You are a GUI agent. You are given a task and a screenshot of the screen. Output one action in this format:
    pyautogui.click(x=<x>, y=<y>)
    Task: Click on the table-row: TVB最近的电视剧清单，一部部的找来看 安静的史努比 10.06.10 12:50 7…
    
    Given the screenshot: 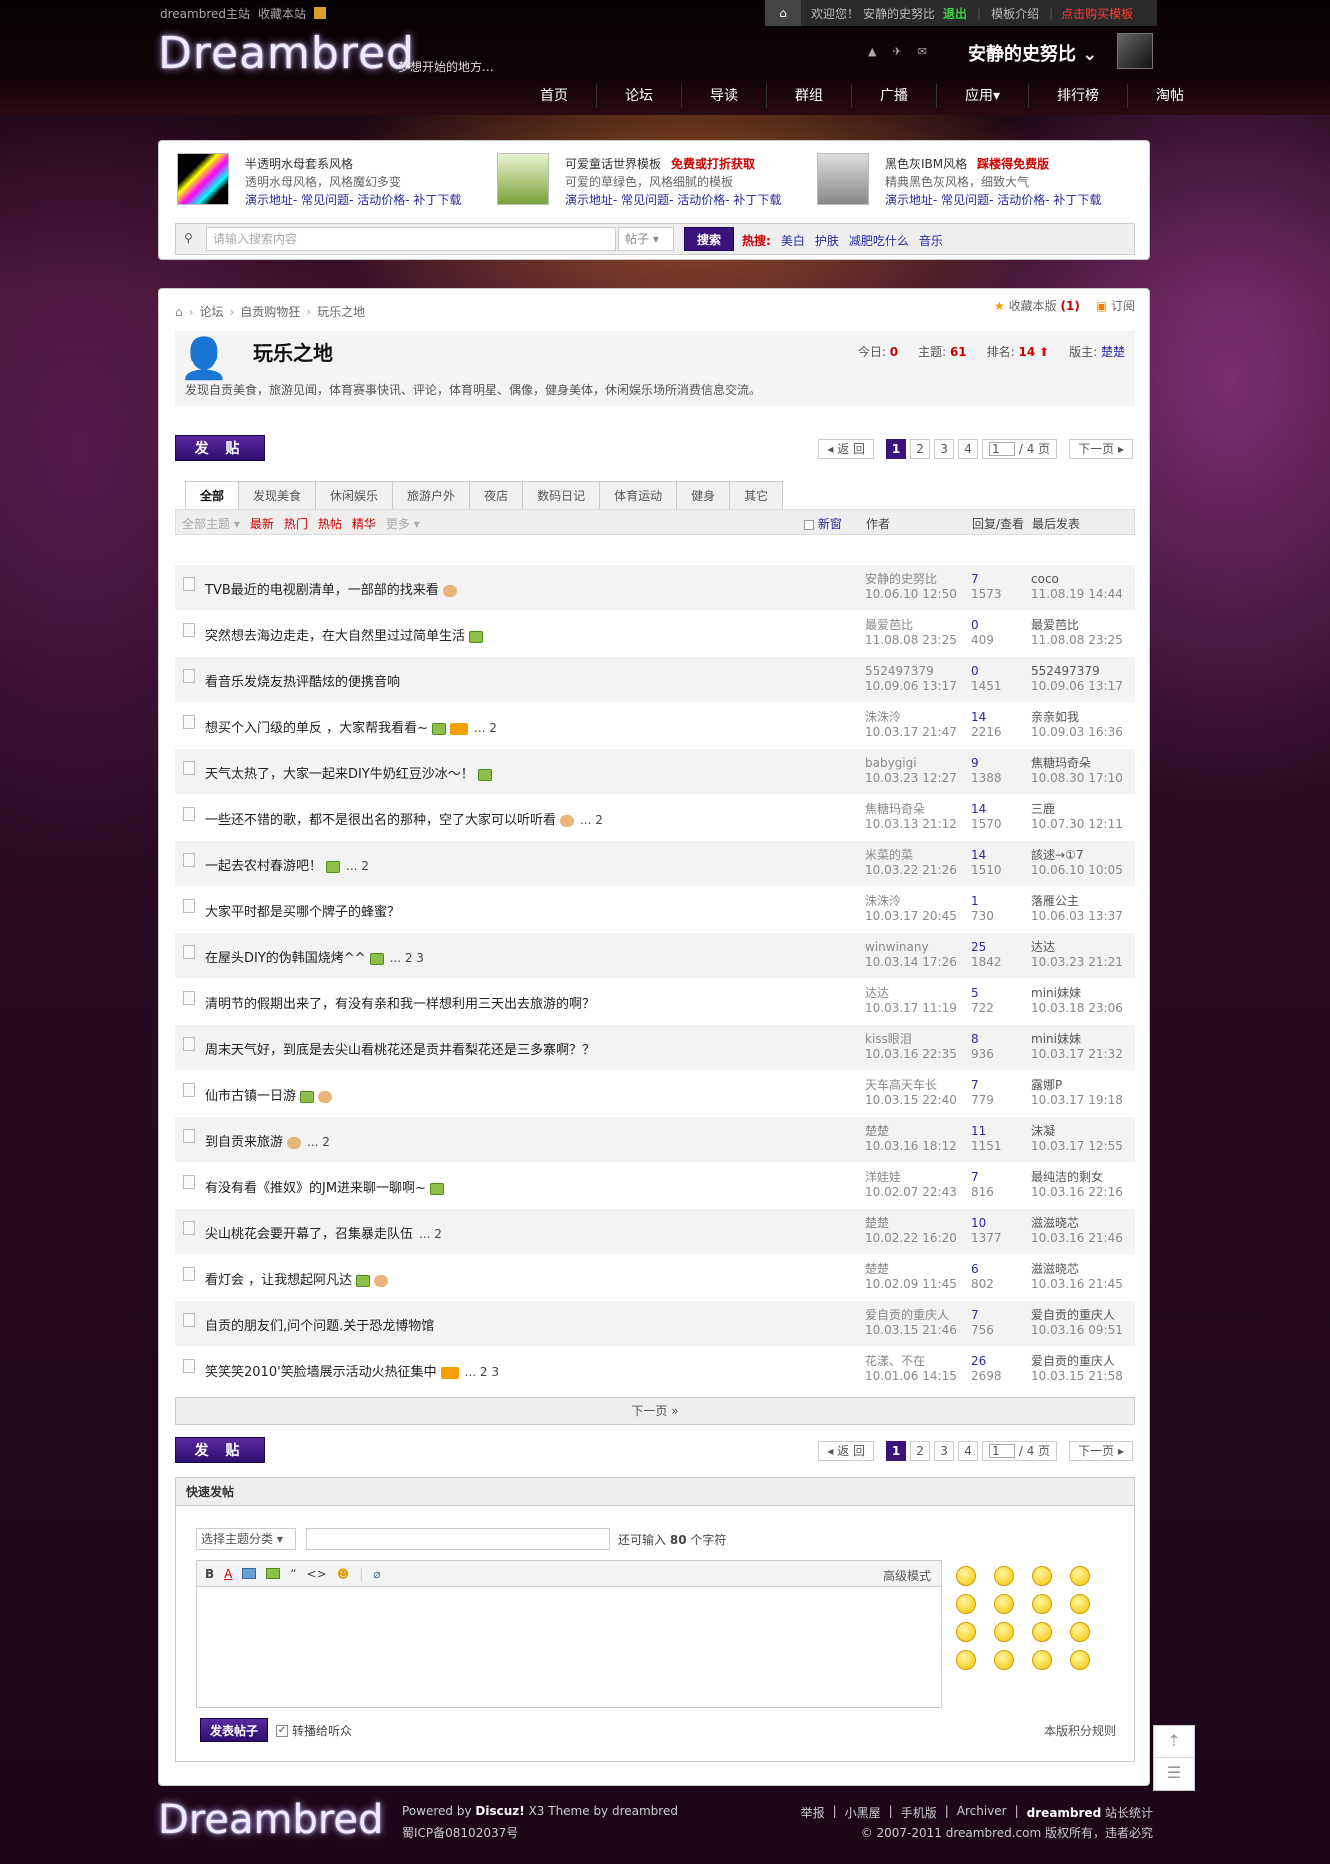 What is the action you would take?
    pyautogui.click(x=655, y=588)
    